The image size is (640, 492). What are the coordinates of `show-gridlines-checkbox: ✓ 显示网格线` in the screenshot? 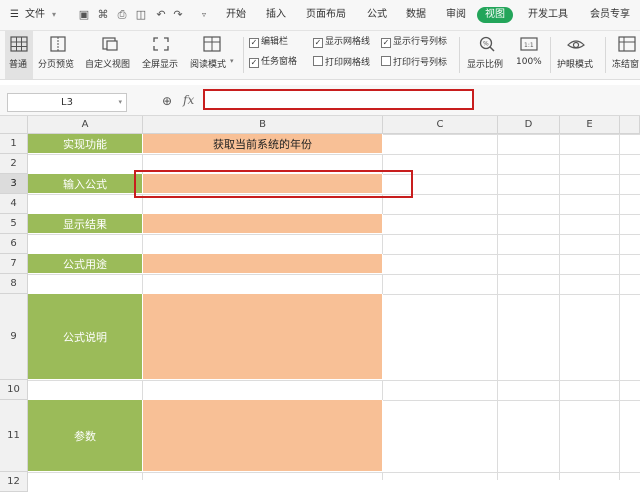 It's located at (341, 42).